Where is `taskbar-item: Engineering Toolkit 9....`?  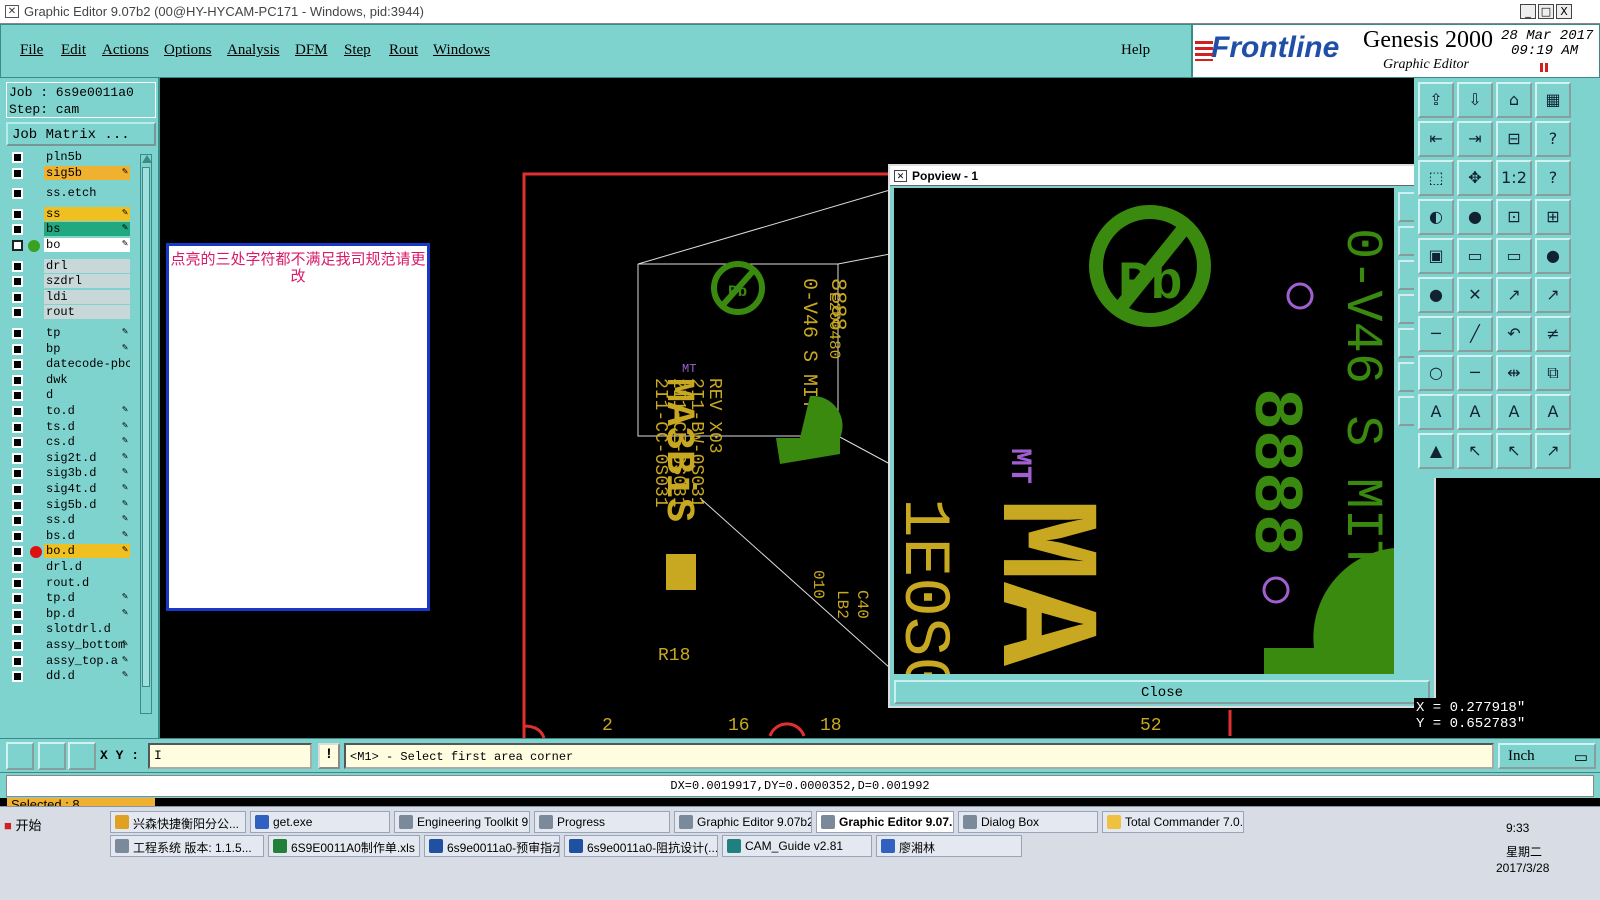 taskbar-item: Engineering Toolkit 9.... is located at coordinates (462, 822).